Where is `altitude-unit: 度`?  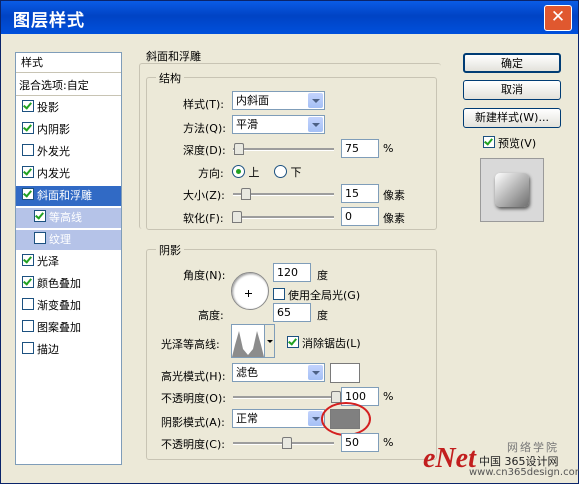 altitude-unit: 度 is located at coordinates (322, 315).